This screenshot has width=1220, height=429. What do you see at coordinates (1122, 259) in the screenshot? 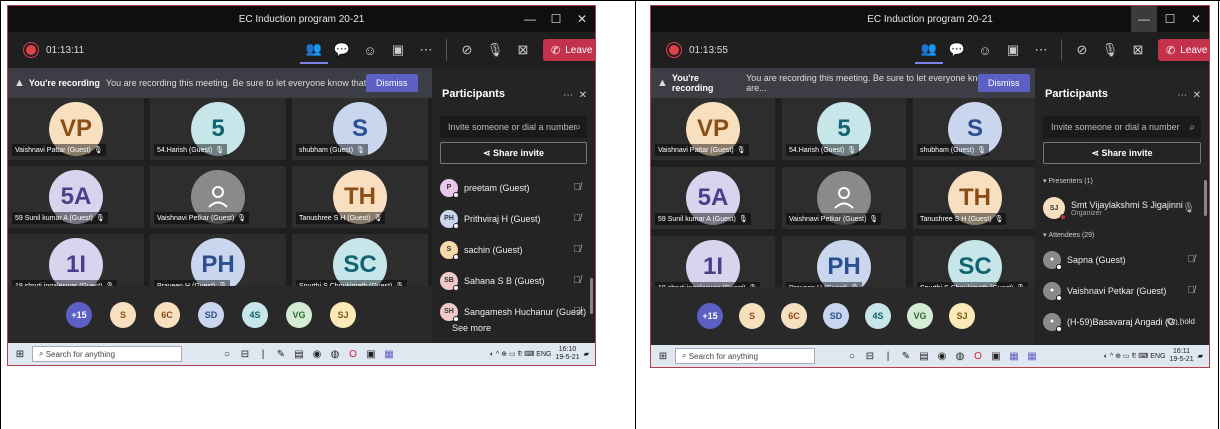
I see `attendee-list-item: ● Sapna (Guest) 🎙̸` at bounding box center [1122, 259].